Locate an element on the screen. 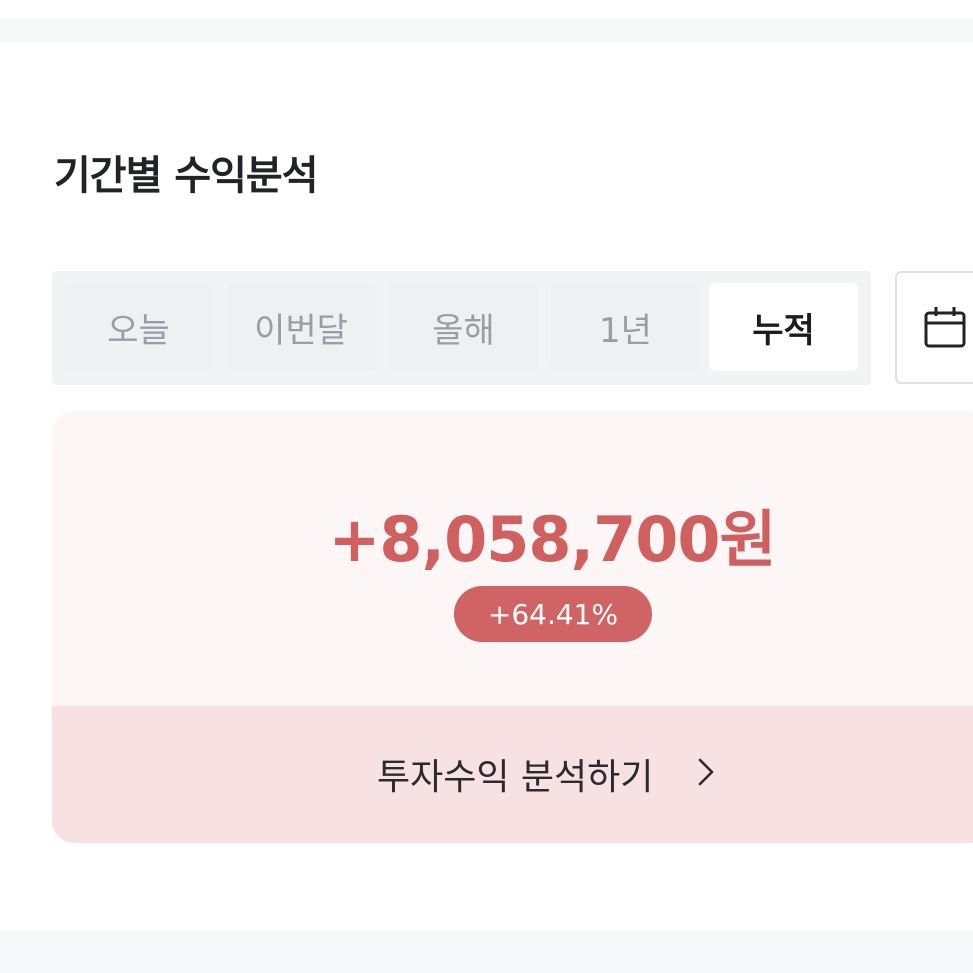  analyze-profit-label: 투자수익 분석하기 is located at coordinates (515, 777).